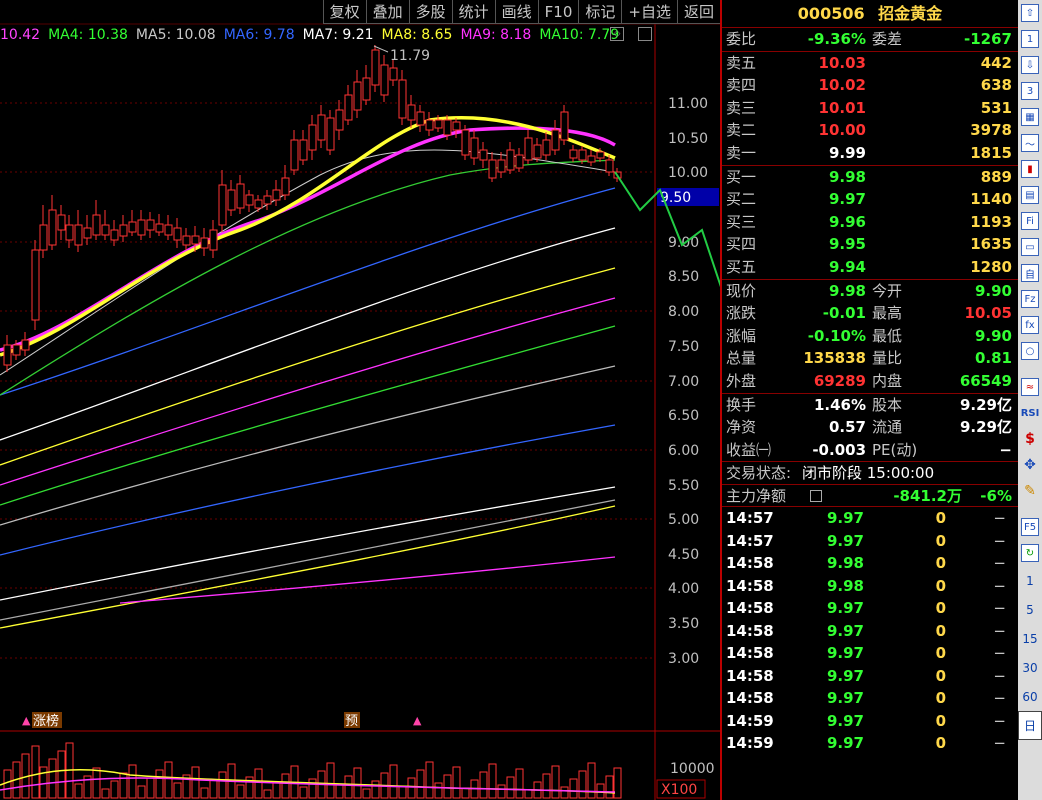  Describe the element at coordinates (870, 427) in the screenshot. I see `share-stat-row: 净资 0.57 流通 9.29亿` at that location.